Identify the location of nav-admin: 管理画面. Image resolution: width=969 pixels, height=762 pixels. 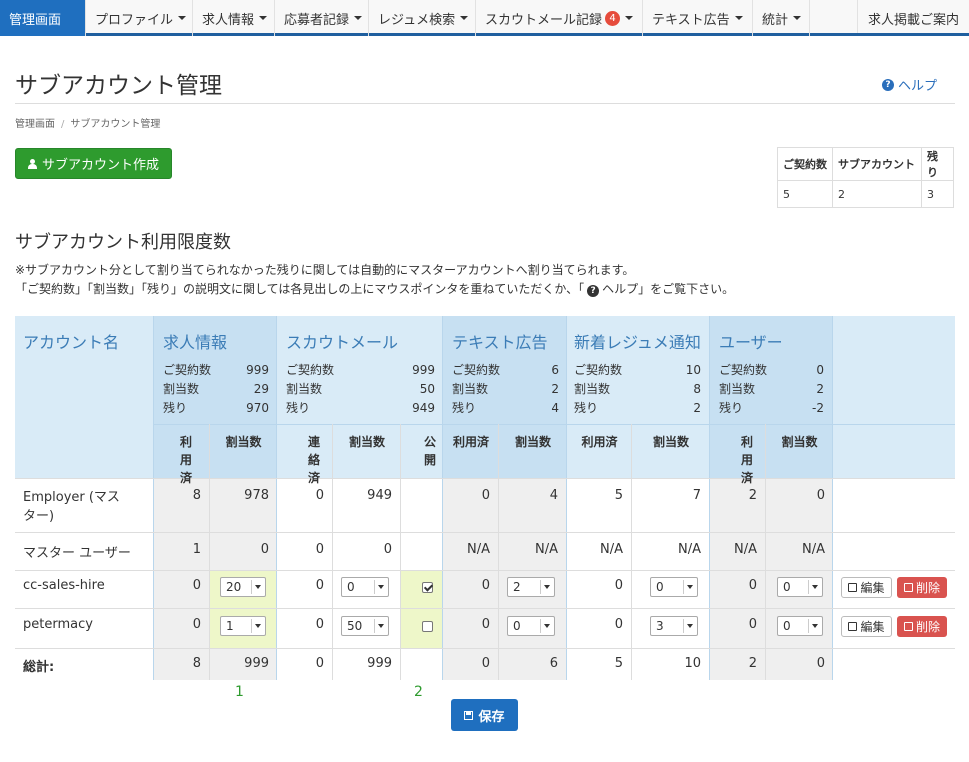
(43, 18).